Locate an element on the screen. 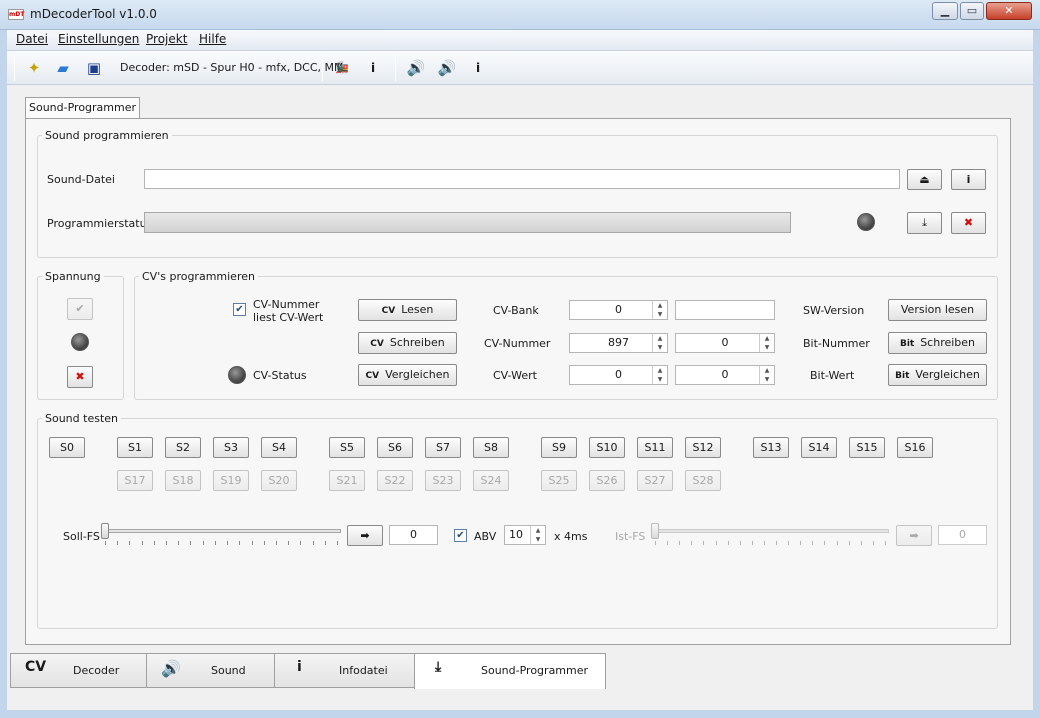 The height and width of the screenshot is (718, 1040). cv-vergleichen-button: CV Vergleichen is located at coordinates (407, 375).